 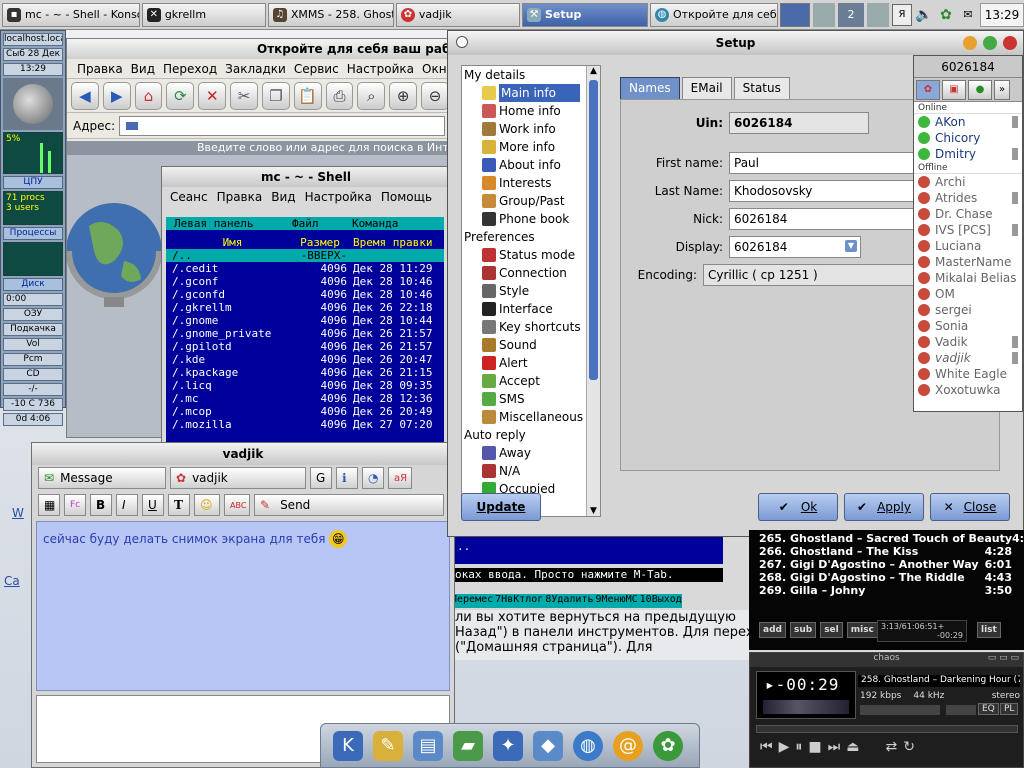 I want to click on box-icon: ◆, so click(x=548, y=745).